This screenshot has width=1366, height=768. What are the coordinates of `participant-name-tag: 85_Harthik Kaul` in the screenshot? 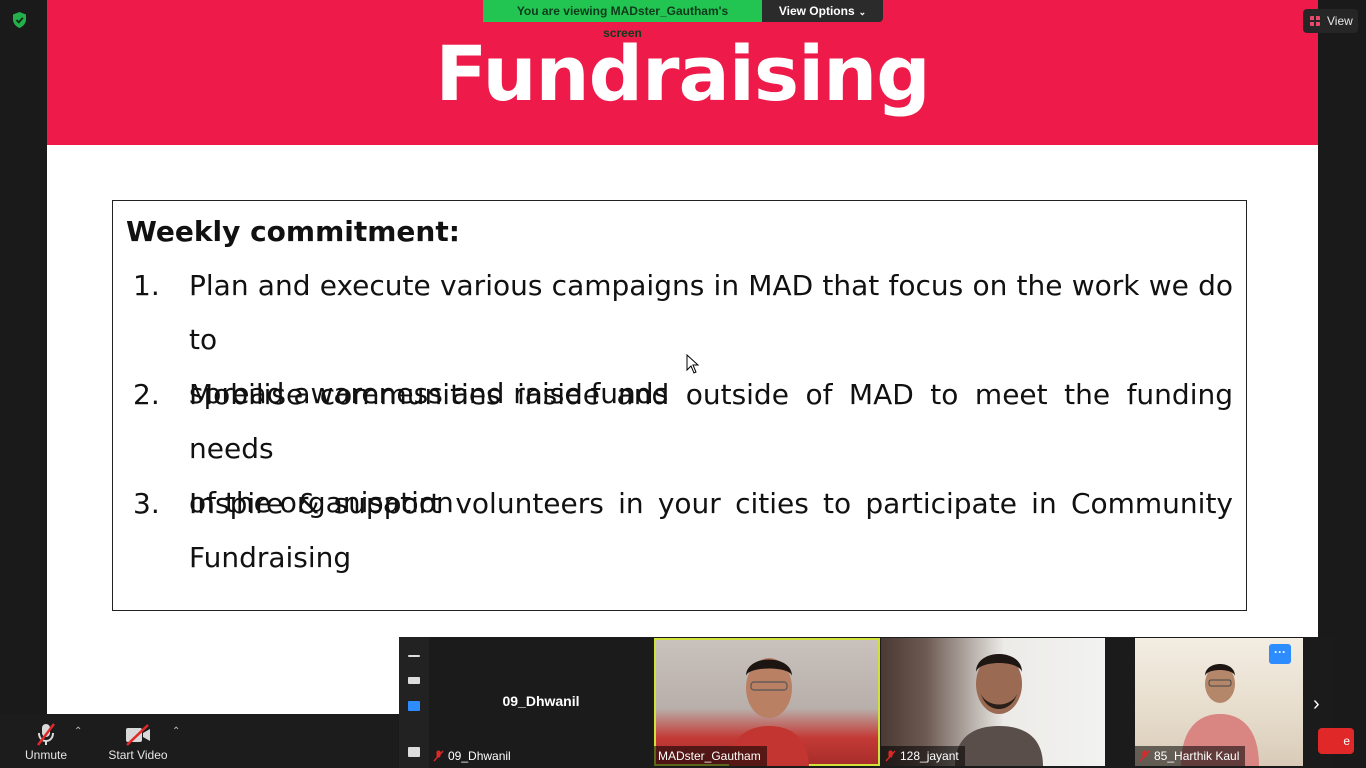 It's located at (1190, 756).